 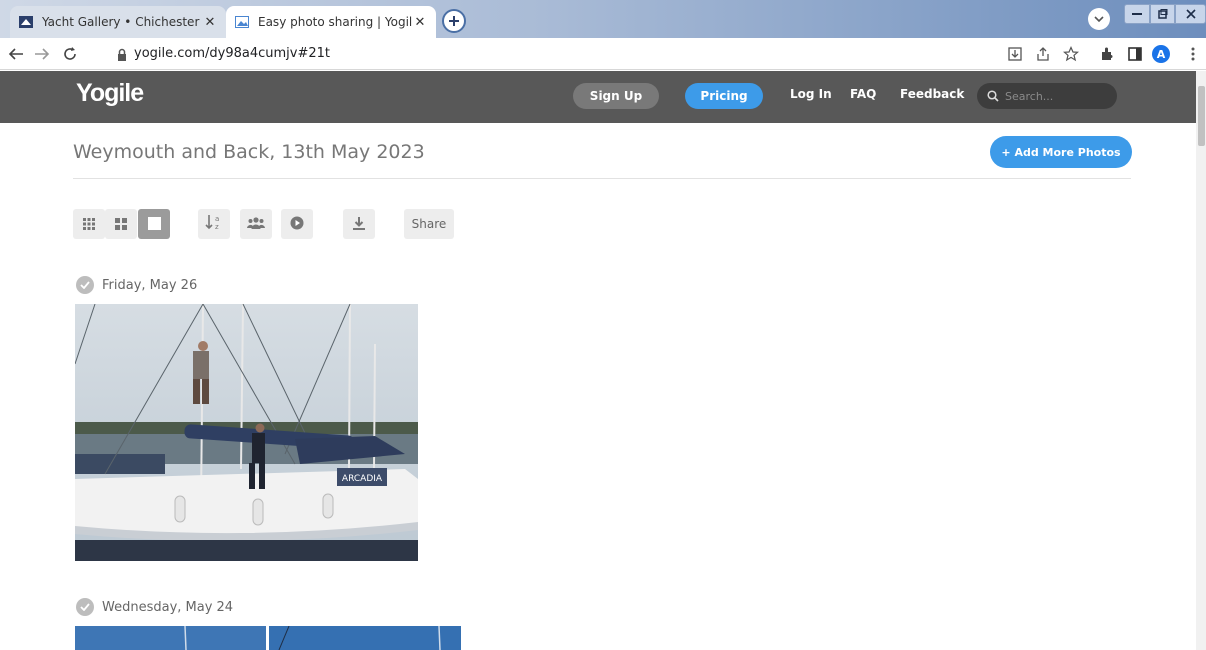 I want to click on grid-small-icon, so click(x=89, y=224).